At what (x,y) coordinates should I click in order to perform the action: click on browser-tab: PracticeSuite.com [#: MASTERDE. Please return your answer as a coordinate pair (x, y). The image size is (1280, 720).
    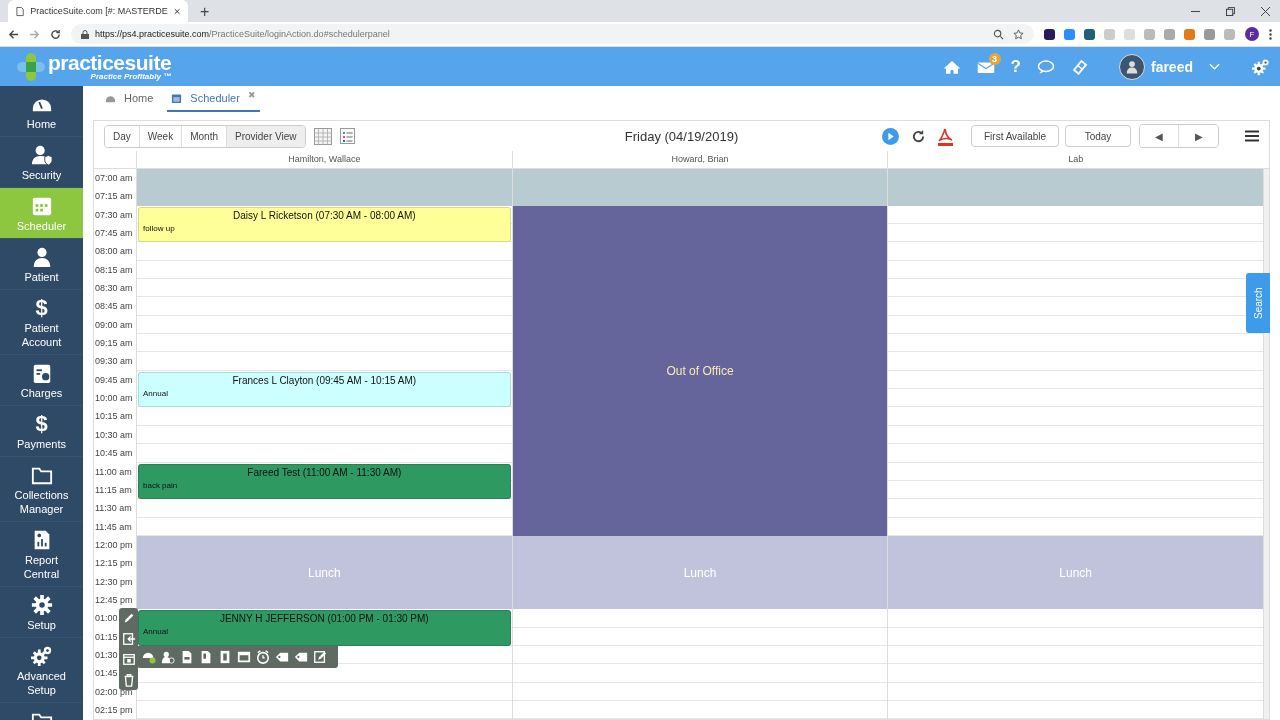
    Looking at the image, I should click on (98, 11).